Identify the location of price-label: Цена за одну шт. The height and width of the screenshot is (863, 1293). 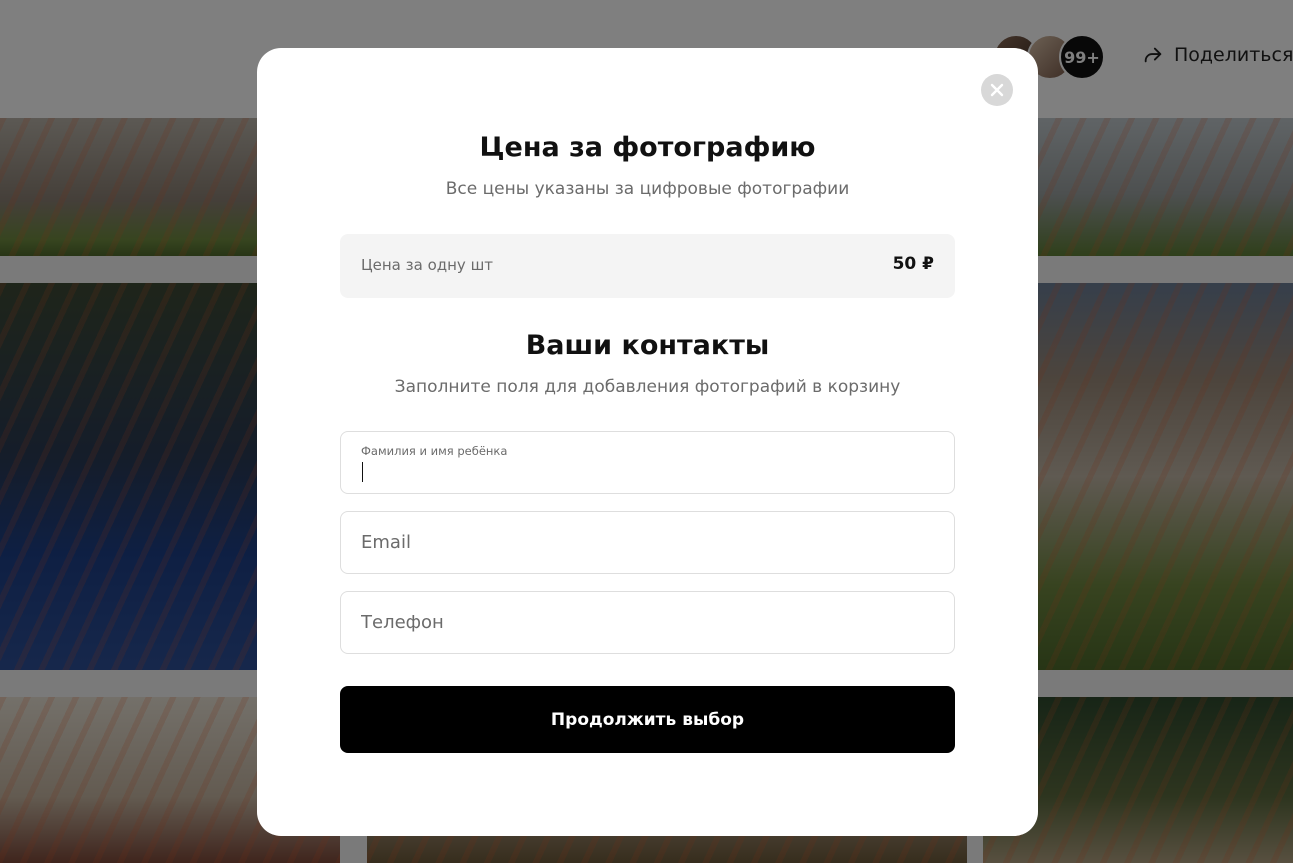
(427, 265).